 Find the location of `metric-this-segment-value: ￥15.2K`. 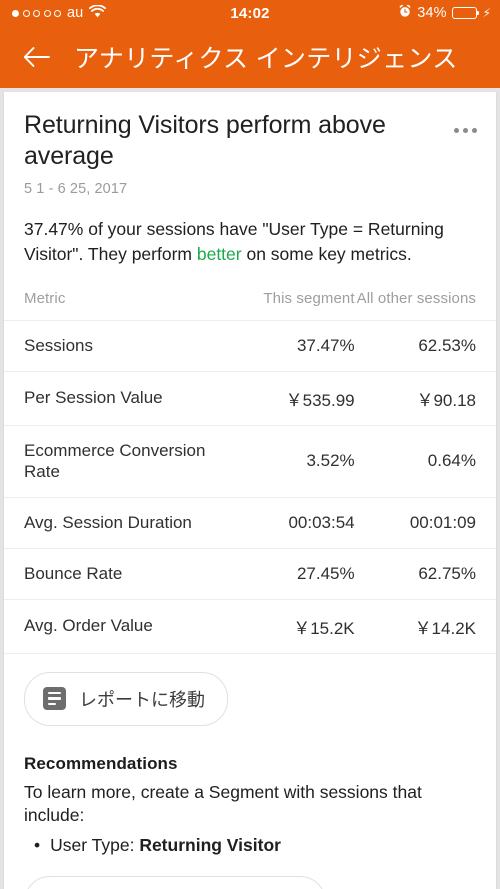

metric-this-segment-value: ￥15.2K is located at coordinates (293, 626).